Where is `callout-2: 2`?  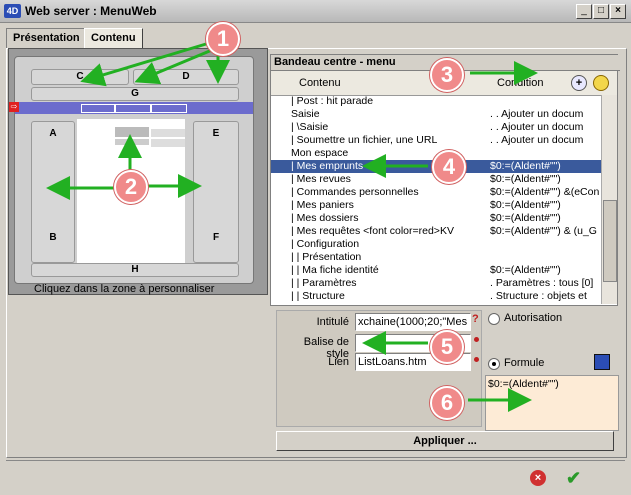 callout-2: 2 is located at coordinates (131, 187).